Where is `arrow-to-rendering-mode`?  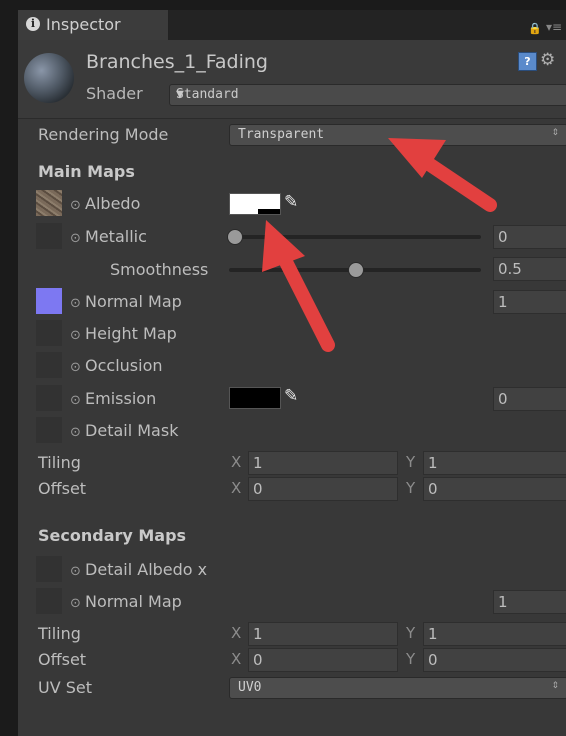
arrow-to-rendering-mode is located at coordinates (442, 175).